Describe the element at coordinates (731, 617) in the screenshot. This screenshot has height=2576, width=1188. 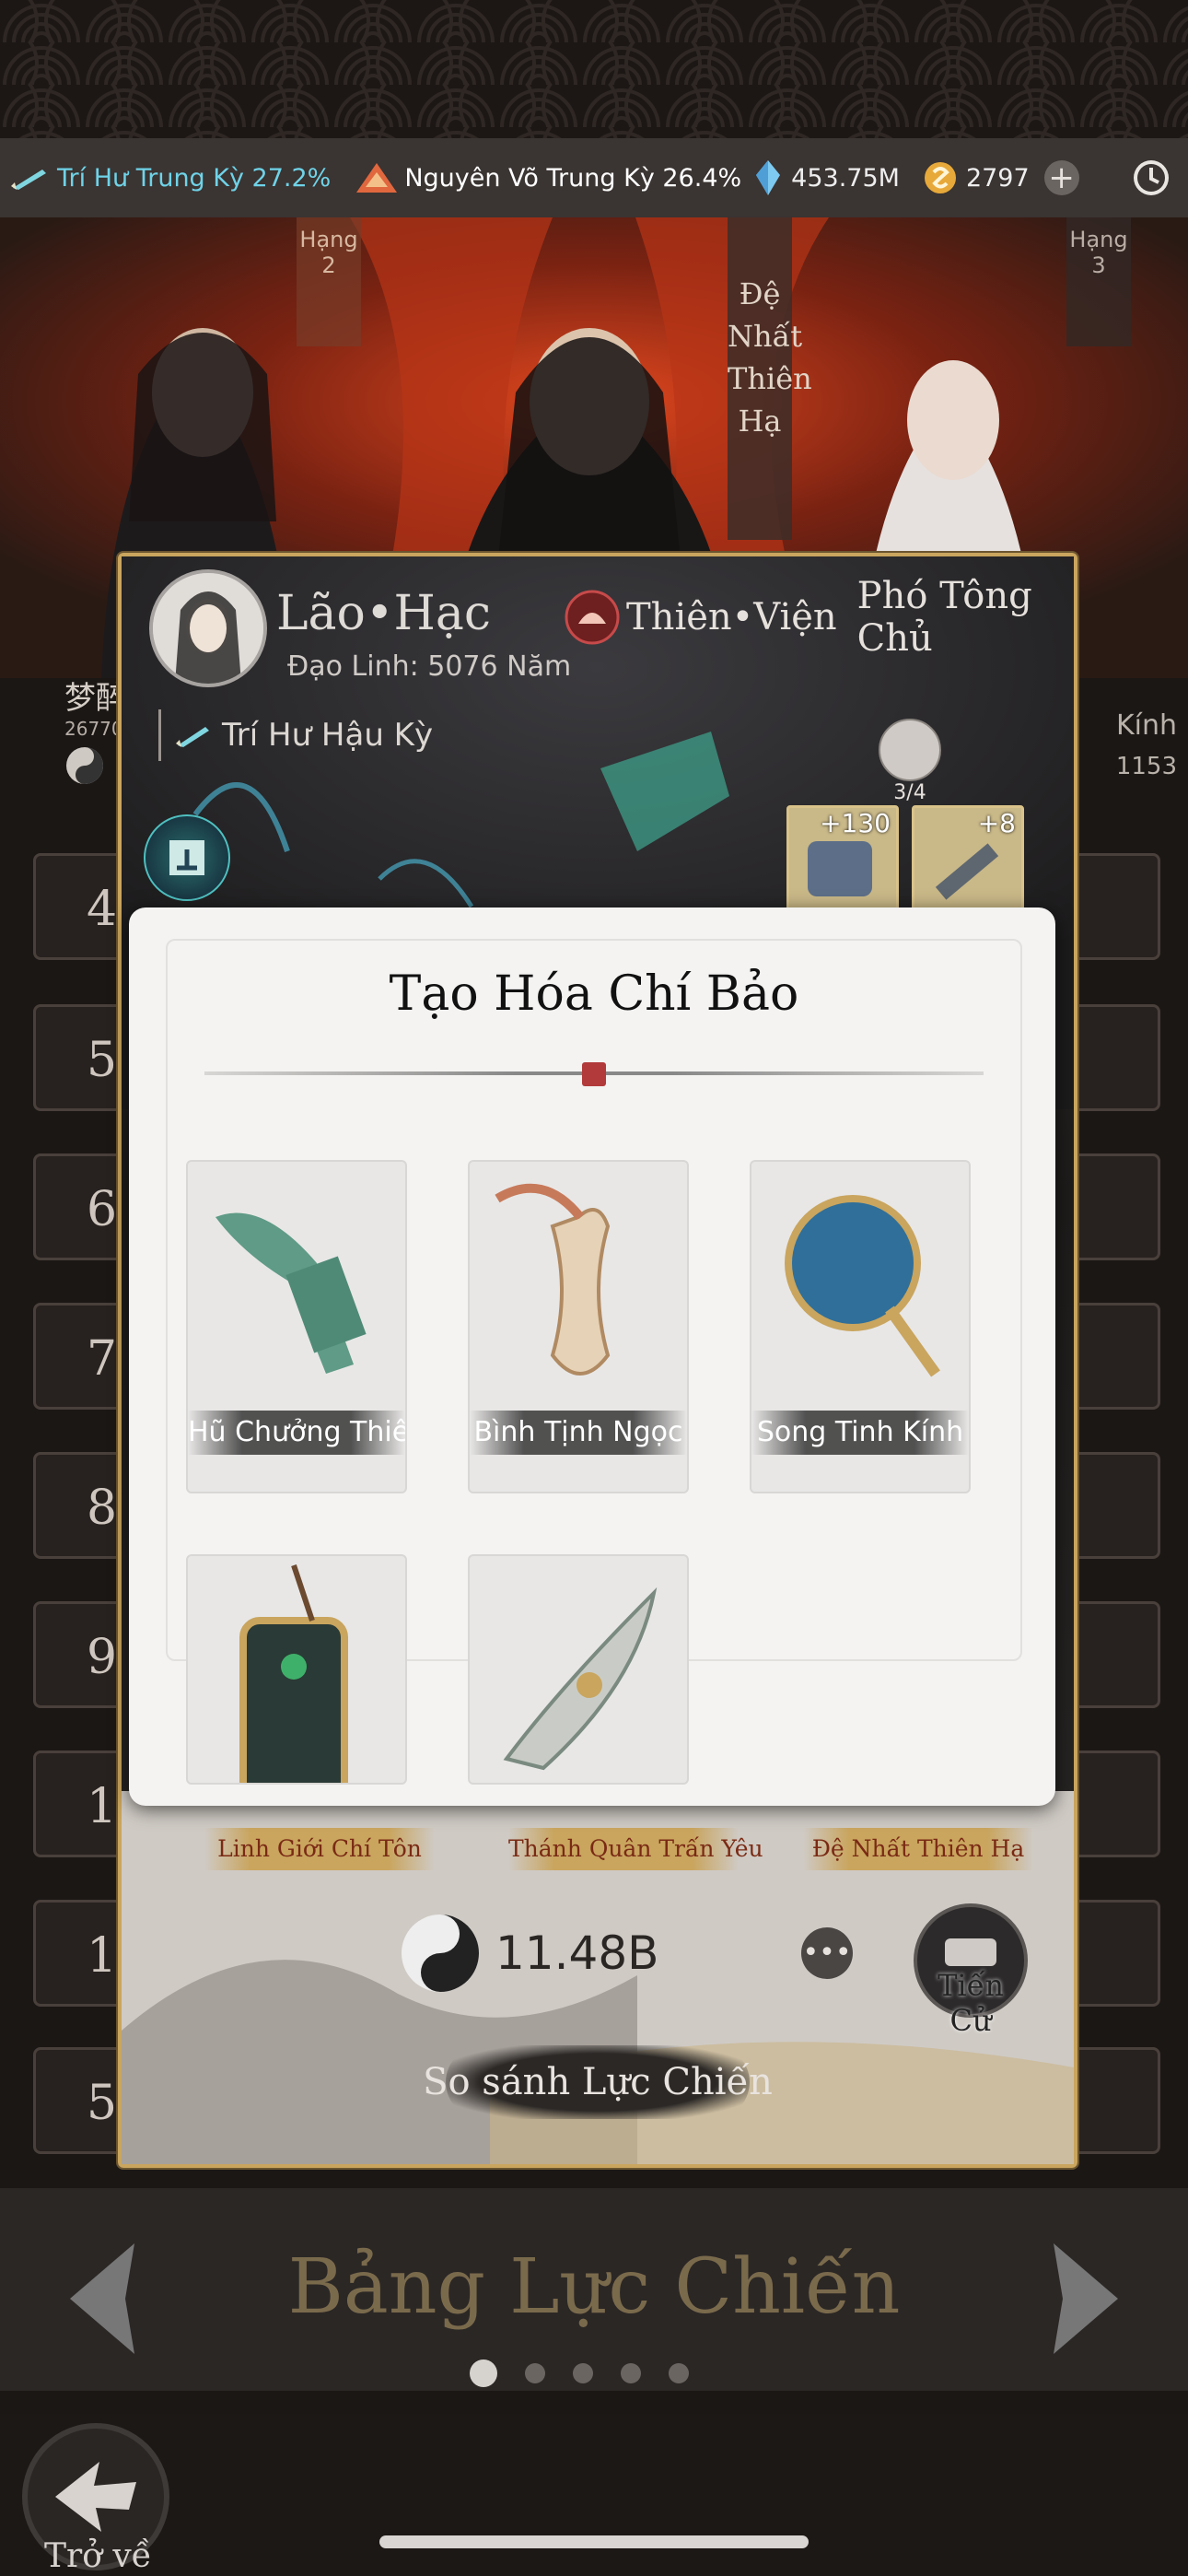
I see `sect-name: Thiên•Viện` at that location.